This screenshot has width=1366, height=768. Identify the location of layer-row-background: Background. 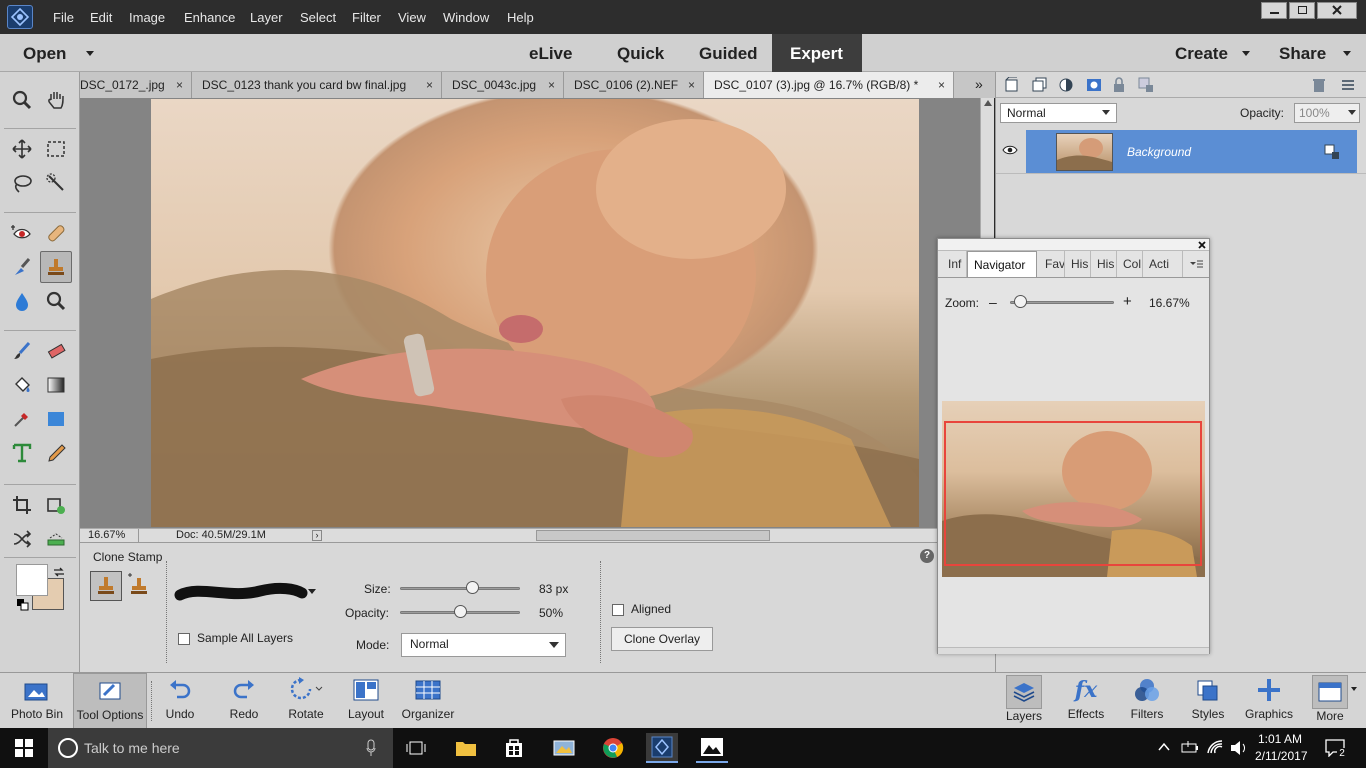
(1181, 152).